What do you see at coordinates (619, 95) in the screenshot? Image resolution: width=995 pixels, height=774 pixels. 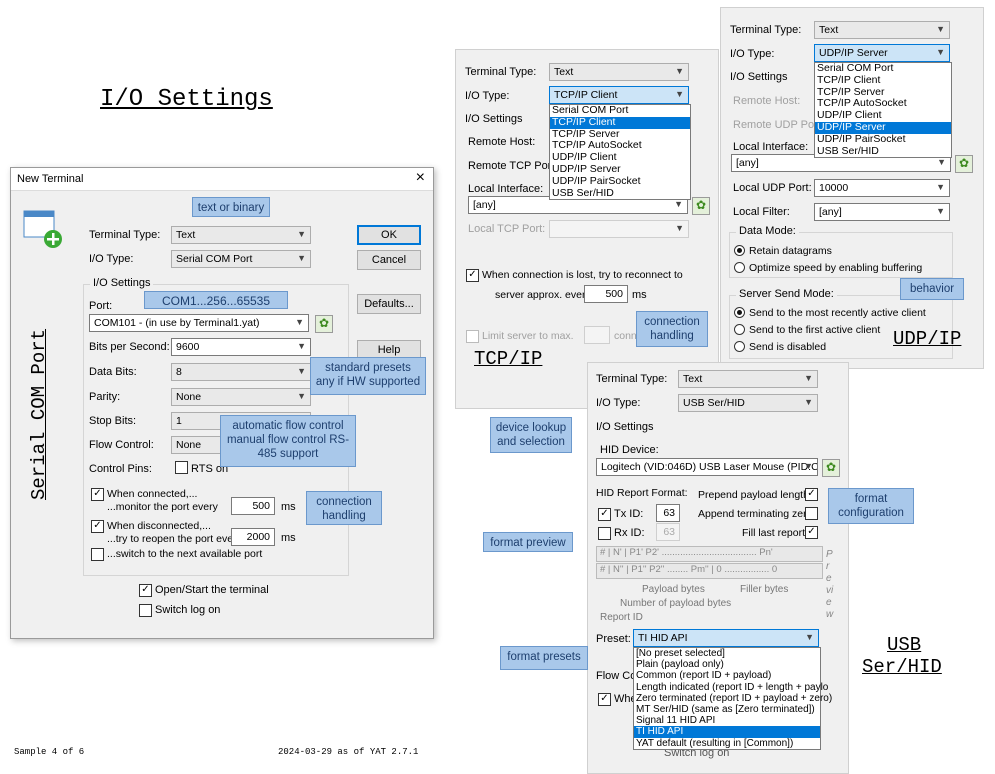 I see `tcp-io-type-combo: TCP/IP Client ▼` at bounding box center [619, 95].